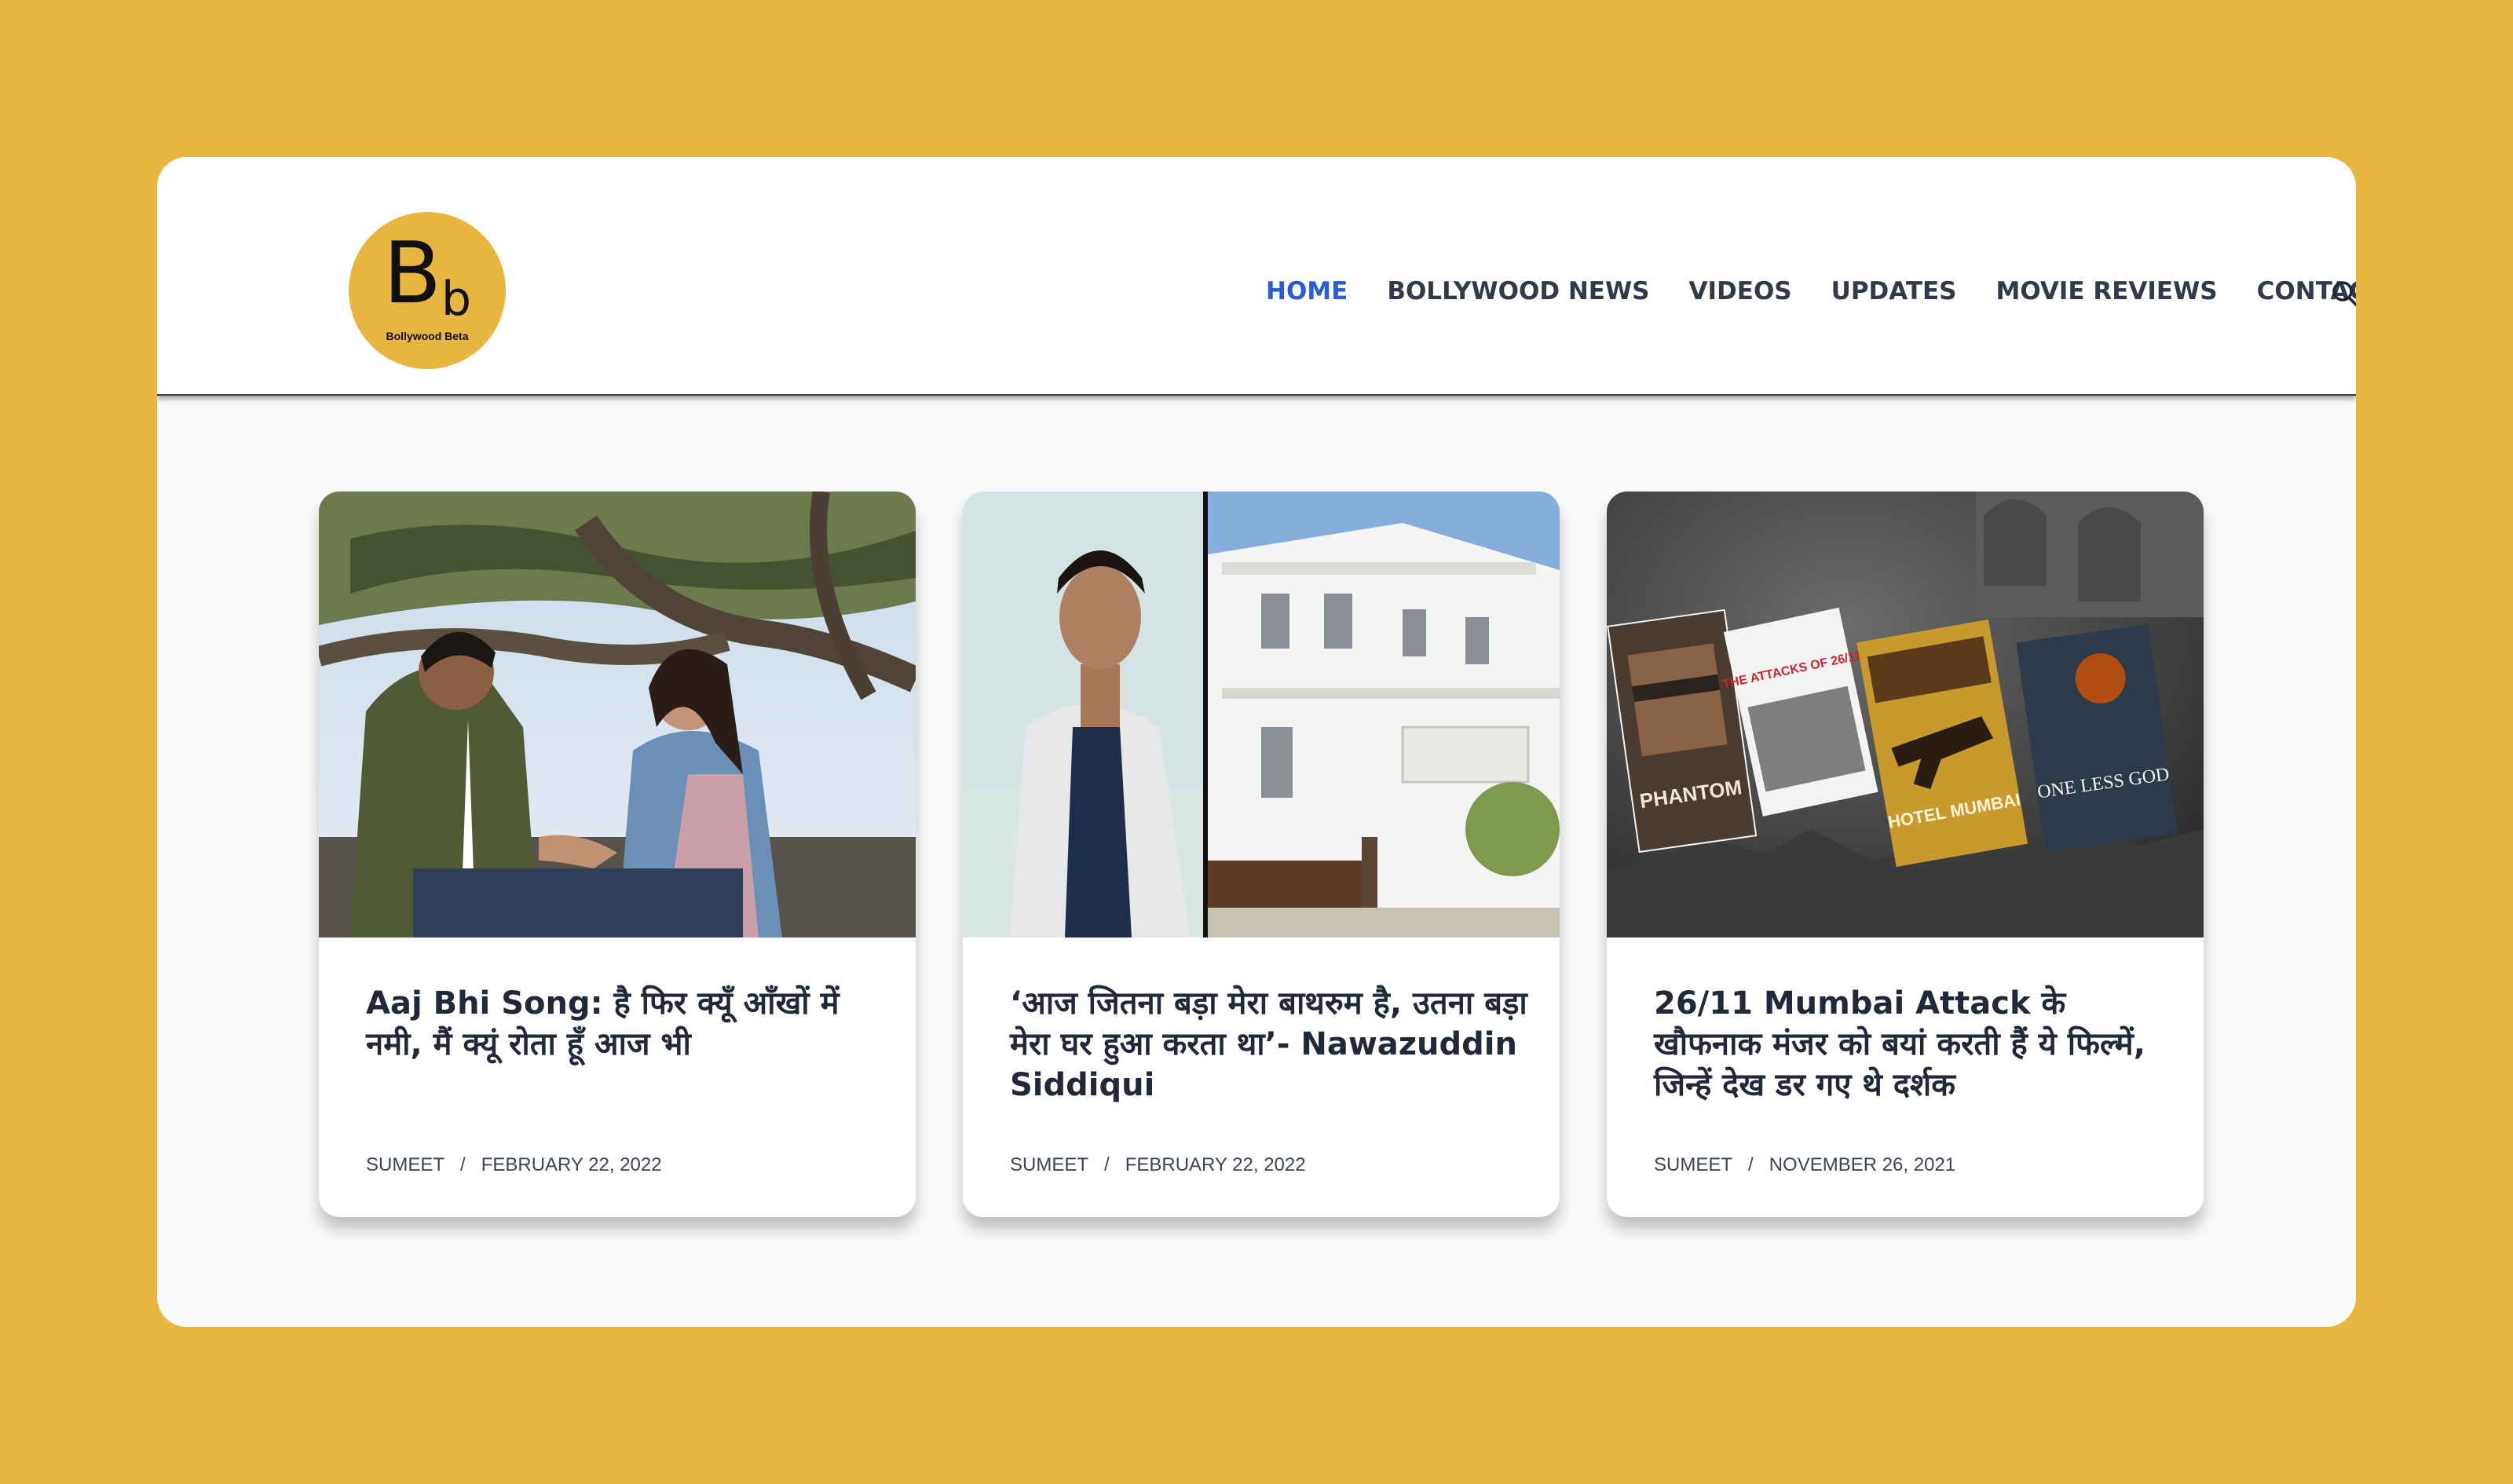 The image size is (2513, 1484). Describe the element at coordinates (1863, 1165) in the screenshot. I see `post-date: NOVEMBER 26, 2021` at that location.